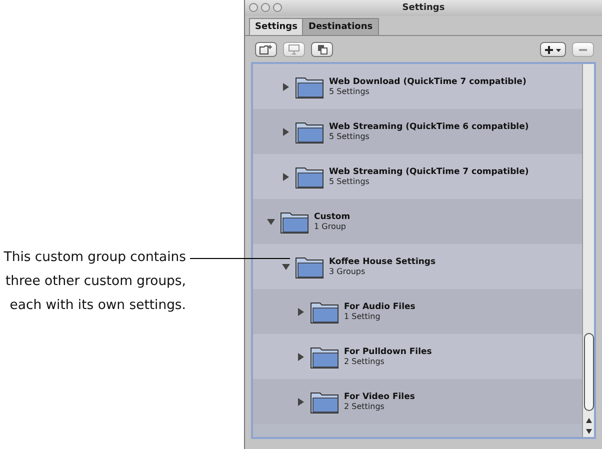 The width and height of the screenshot is (602, 449). What do you see at coordinates (253, 7) in the screenshot?
I see `close-button` at bounding box center [253, 7].